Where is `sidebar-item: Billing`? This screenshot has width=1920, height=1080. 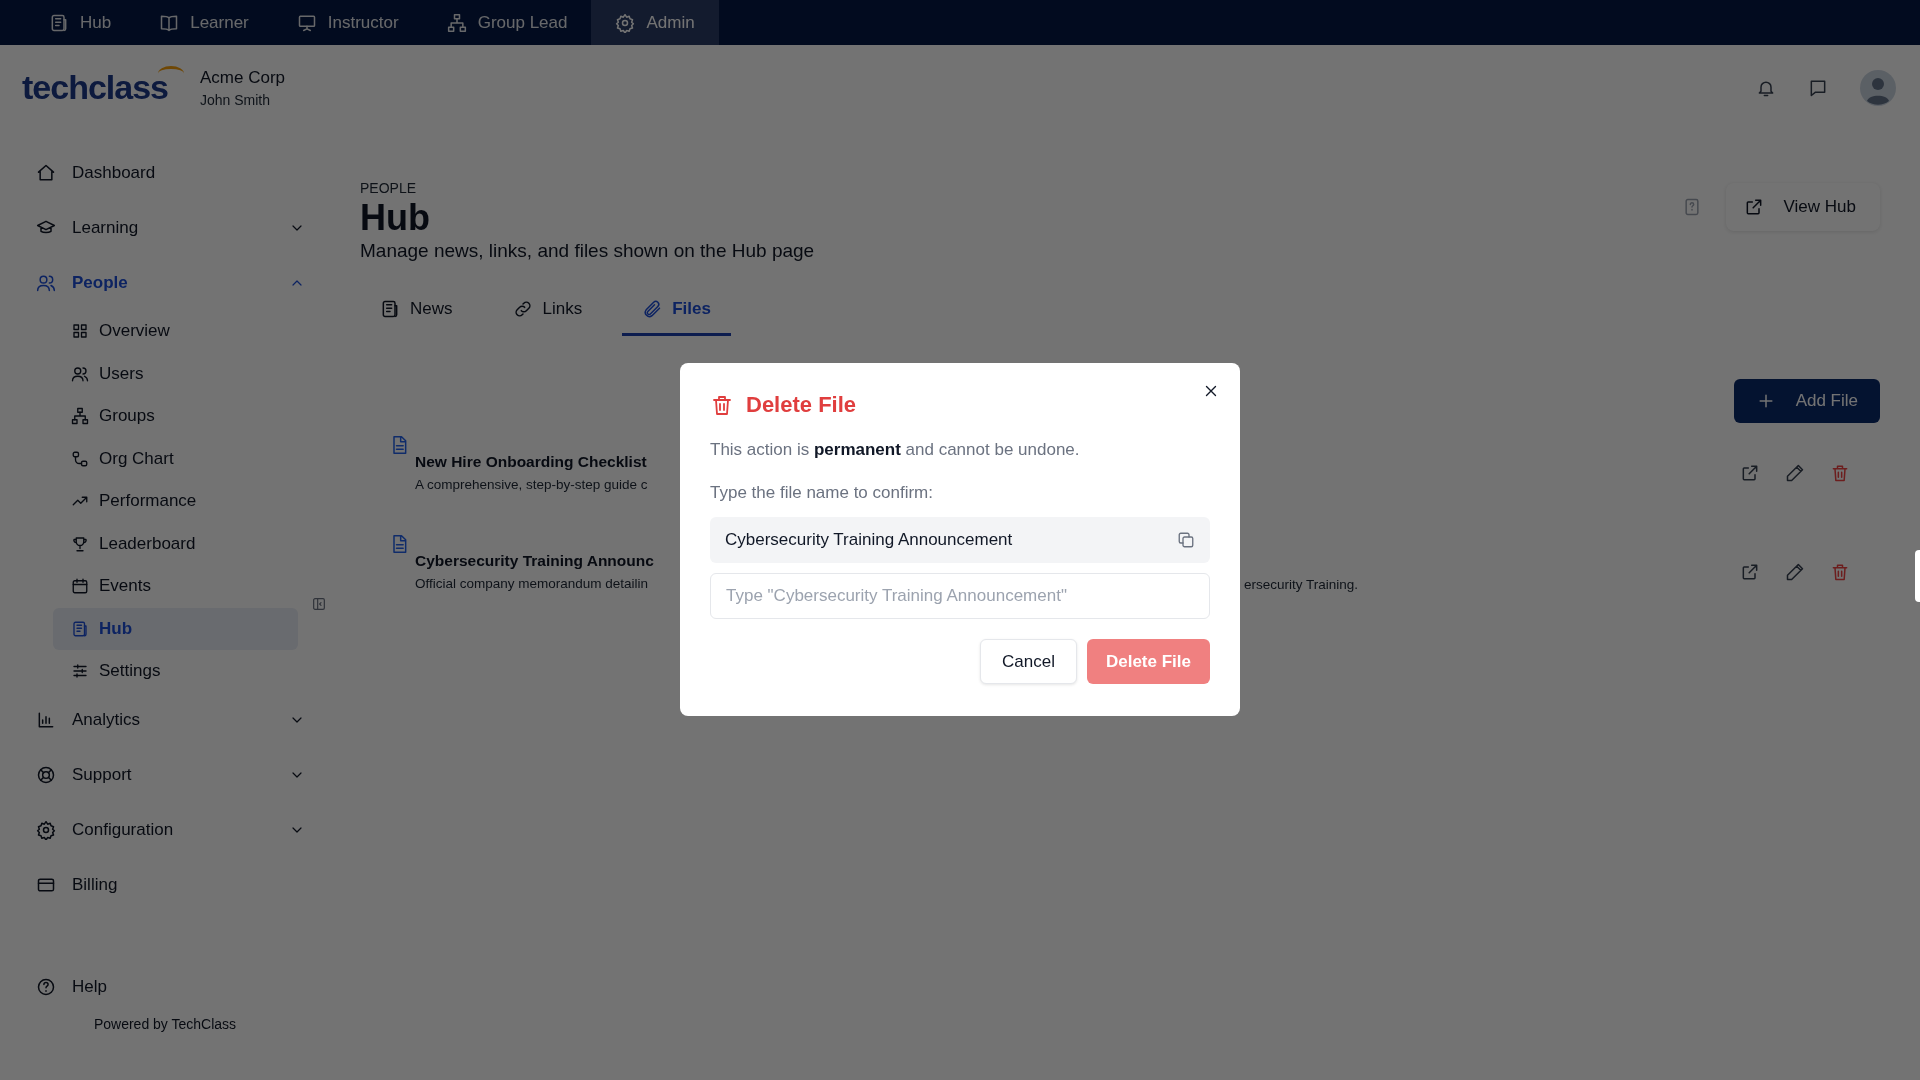
sidebar-item: Billing is located at coordinates (180, 885).